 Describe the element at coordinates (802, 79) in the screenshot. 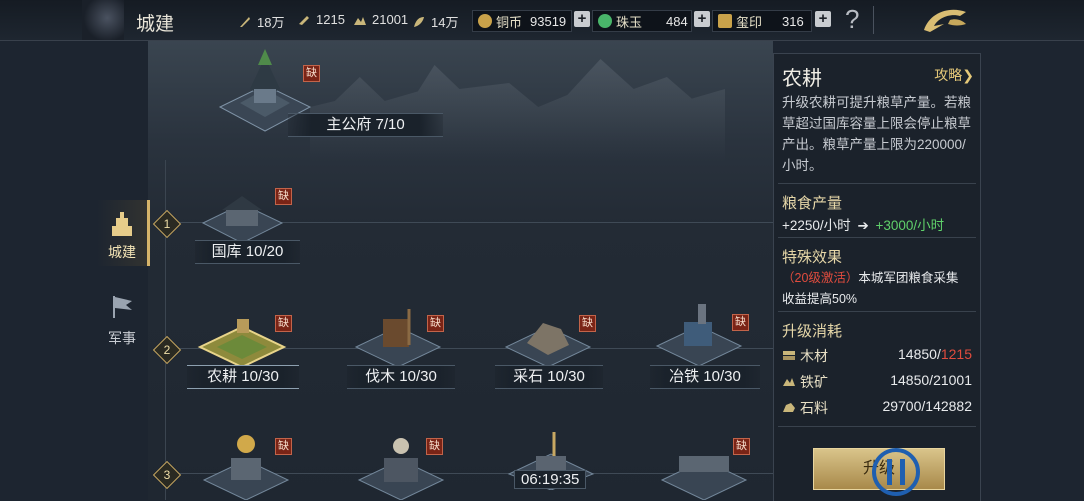

I see `panel-title: 农耕` at that location.